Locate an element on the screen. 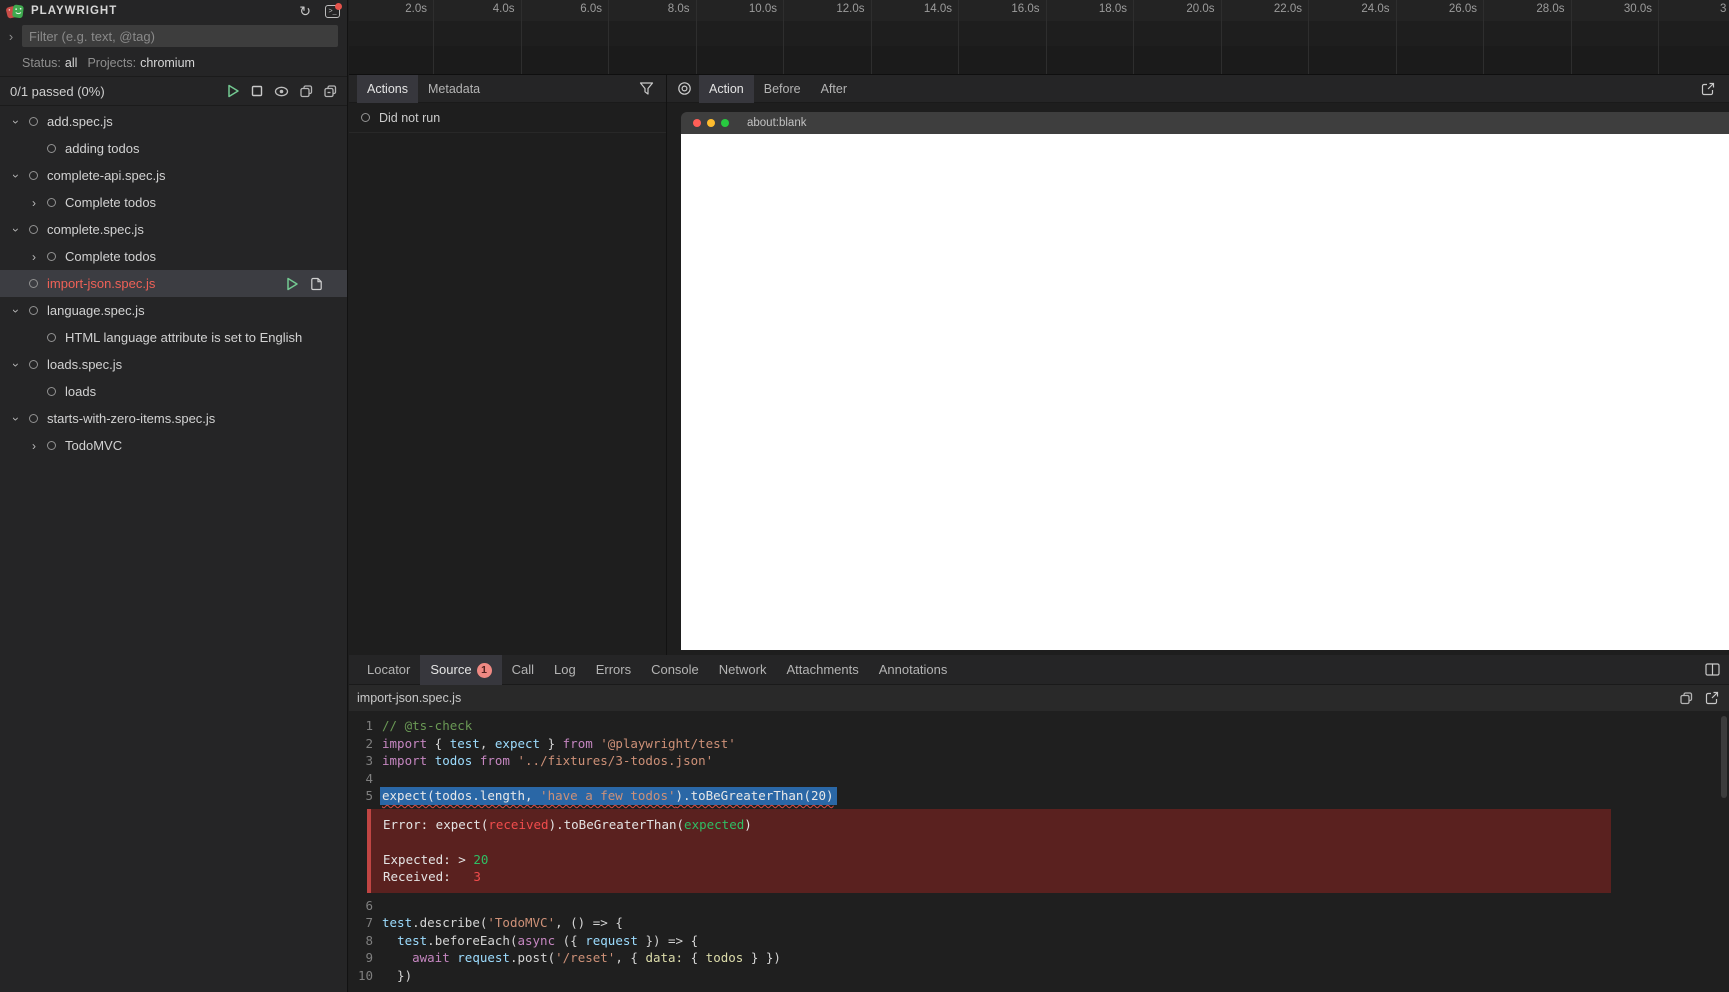 This screenshot has height=992, width=1729. code-text: }) is located at coordinates (397, 975).